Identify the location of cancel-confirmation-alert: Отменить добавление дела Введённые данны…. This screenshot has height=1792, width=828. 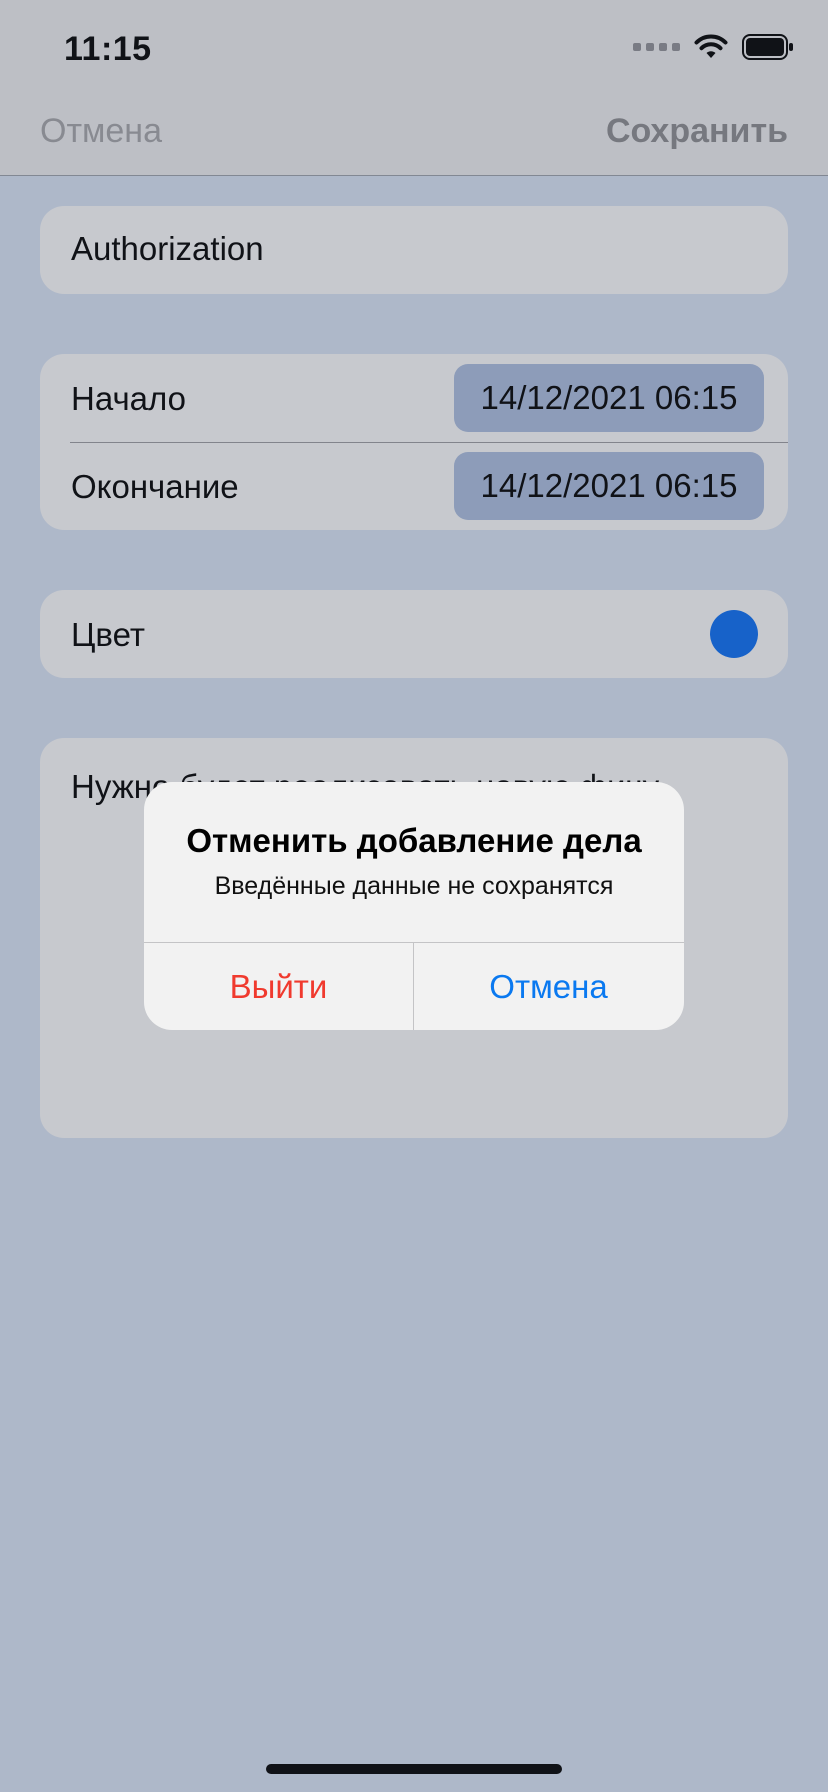
(414, 906).